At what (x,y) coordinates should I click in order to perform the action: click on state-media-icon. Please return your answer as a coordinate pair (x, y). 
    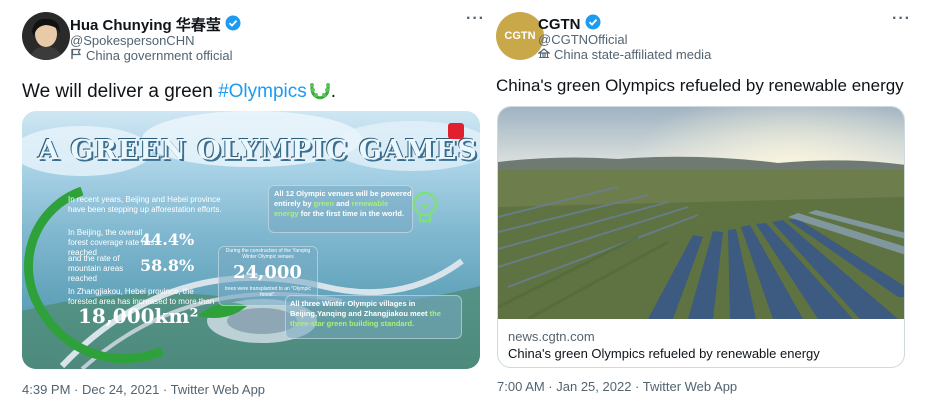
    Looking at the image, I should click on (544, 54).